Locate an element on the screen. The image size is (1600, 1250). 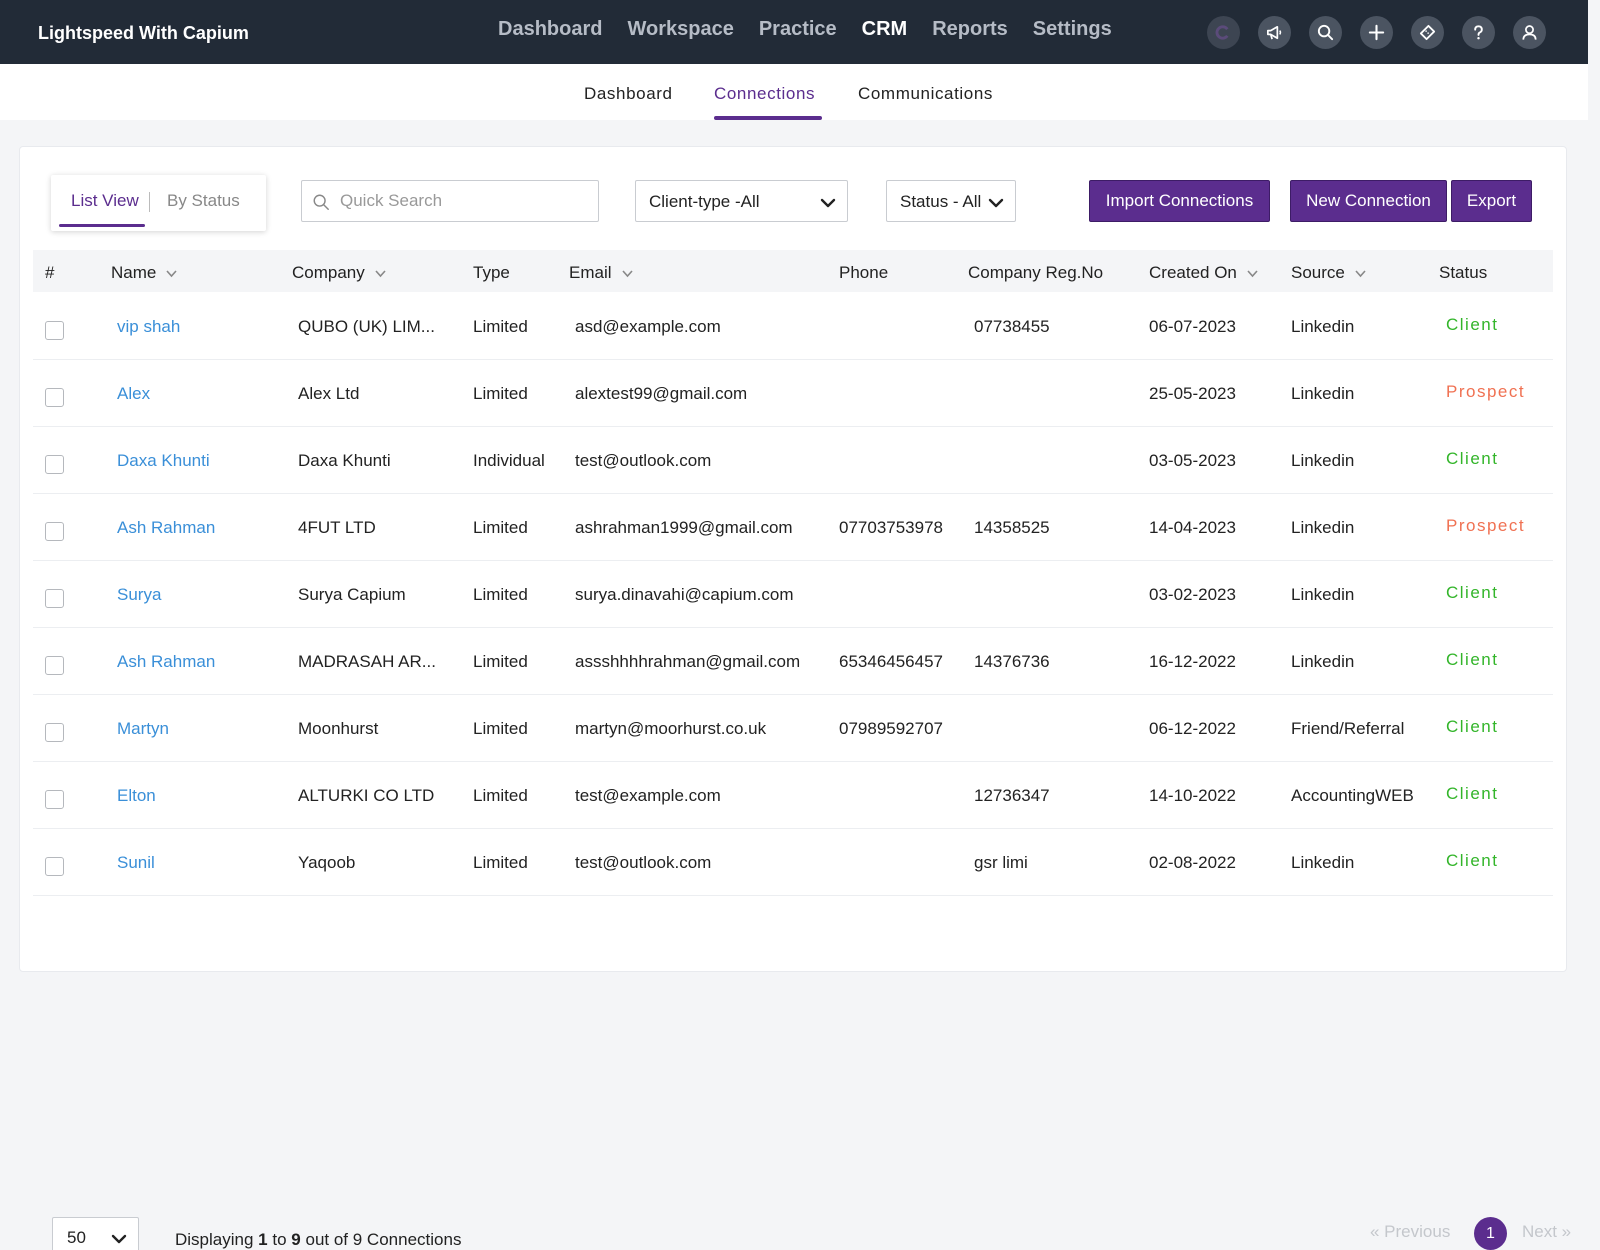
connection-name-link: Daxa Khunti is located at coordinates (163, 461).